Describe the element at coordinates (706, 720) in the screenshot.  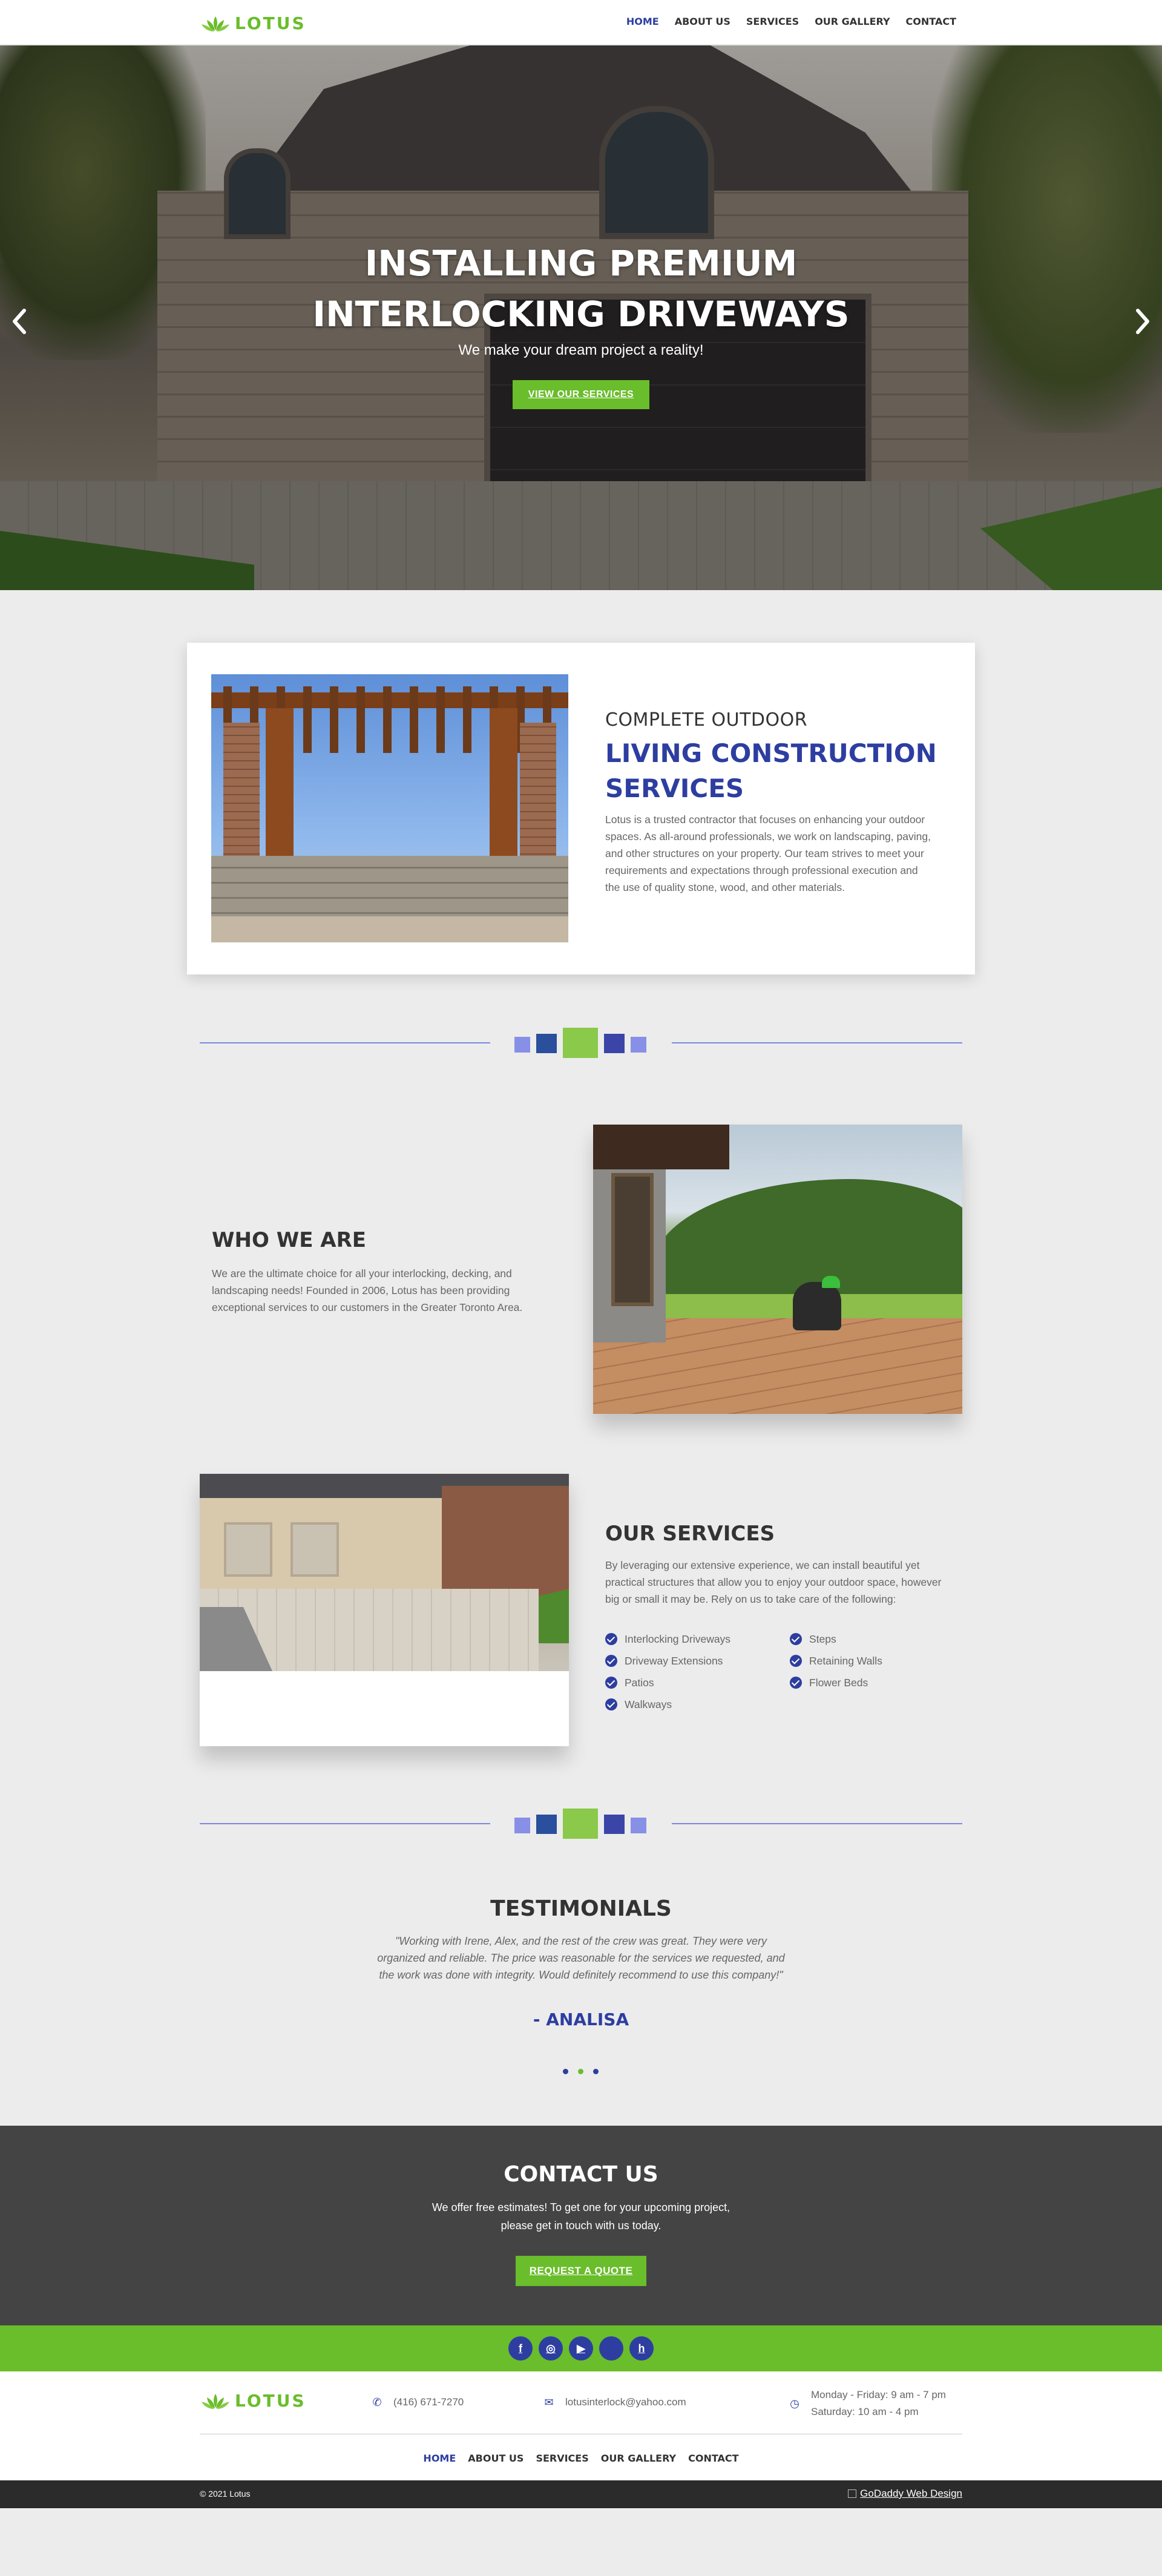
I see `intro-eyebrow: COMPLETE OUTDOOR` at that location.